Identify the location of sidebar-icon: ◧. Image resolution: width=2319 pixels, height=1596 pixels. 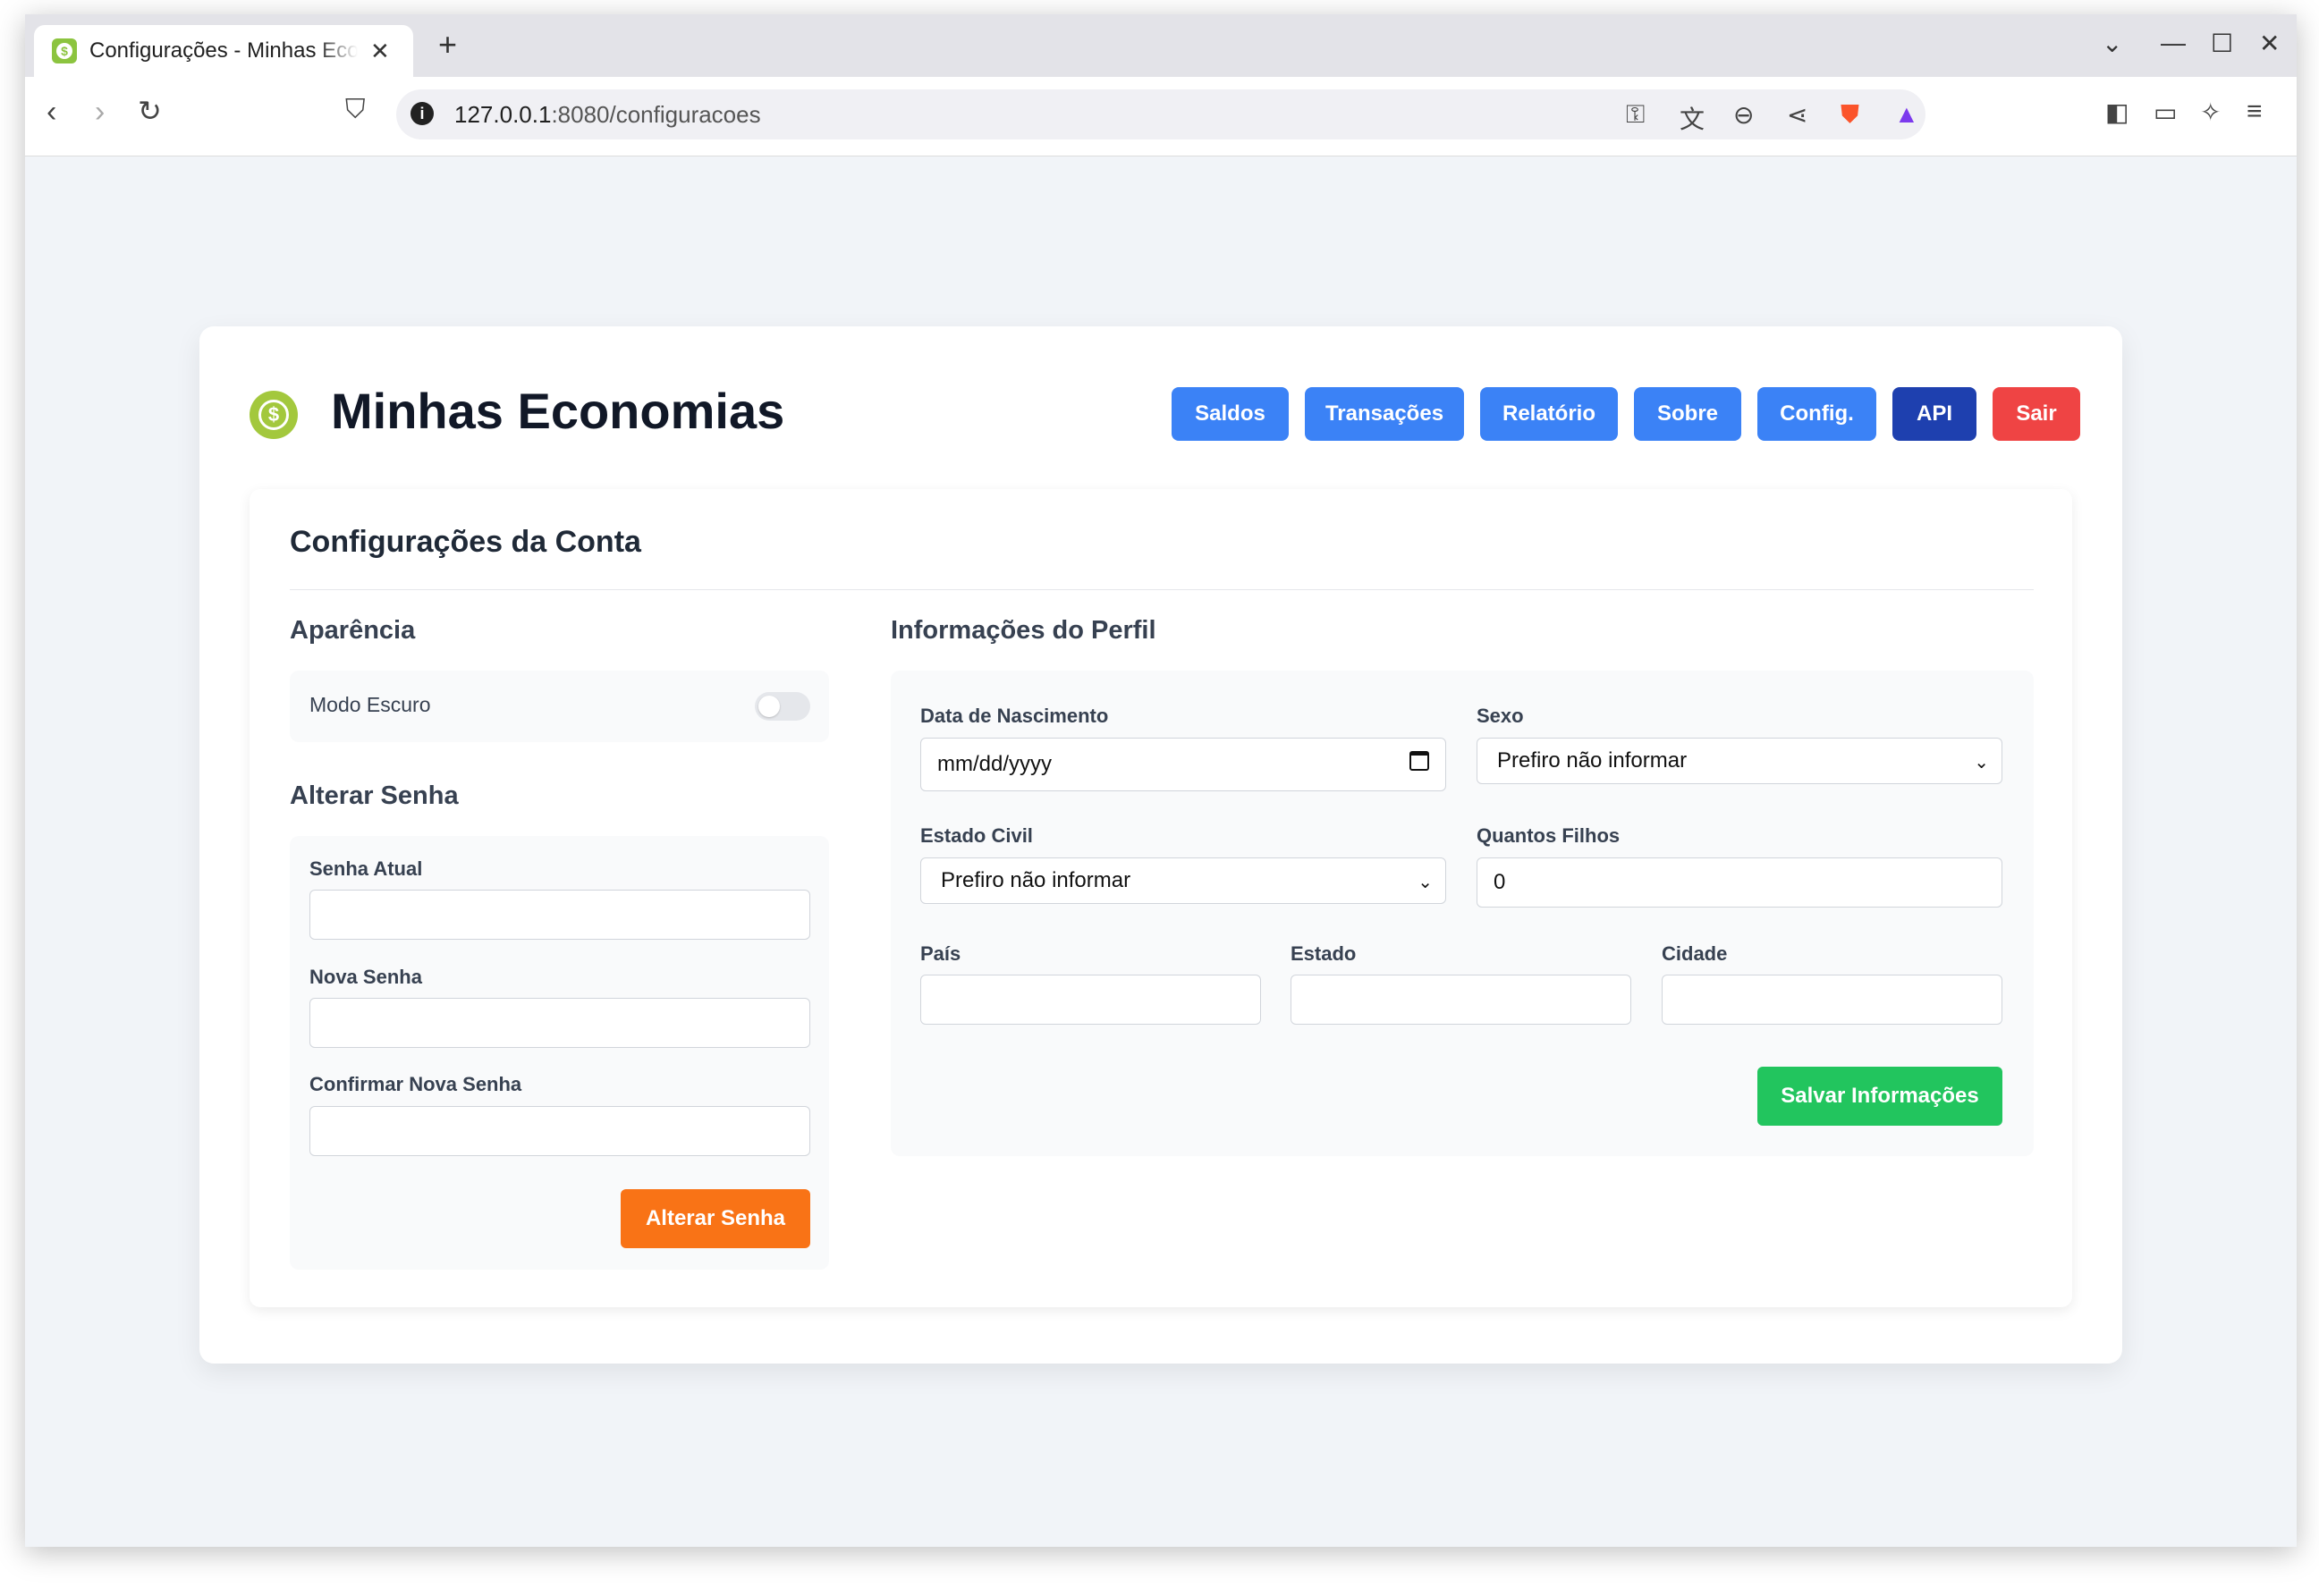
(2117, 112).